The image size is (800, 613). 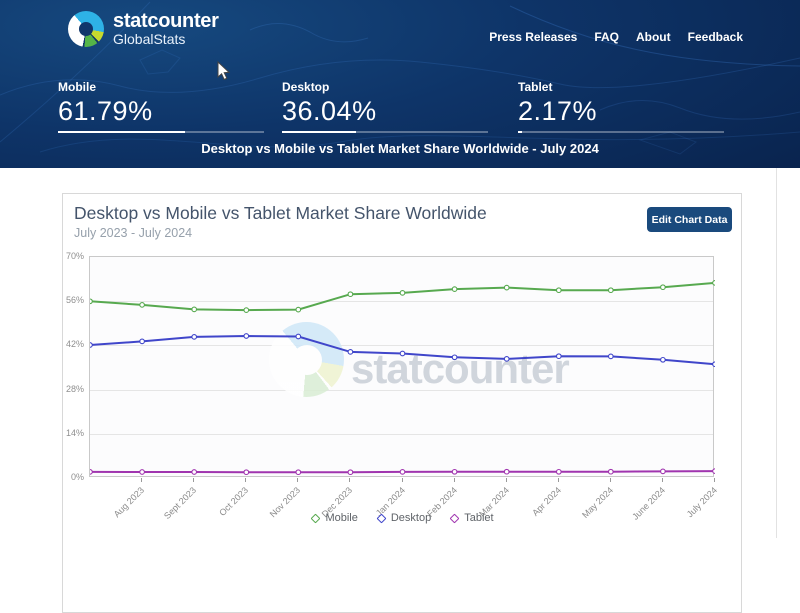 What do you see at coordinates (479, 518) in the screenshot?
I see `legend-label: Tablet` at bounding box center [479, 518].